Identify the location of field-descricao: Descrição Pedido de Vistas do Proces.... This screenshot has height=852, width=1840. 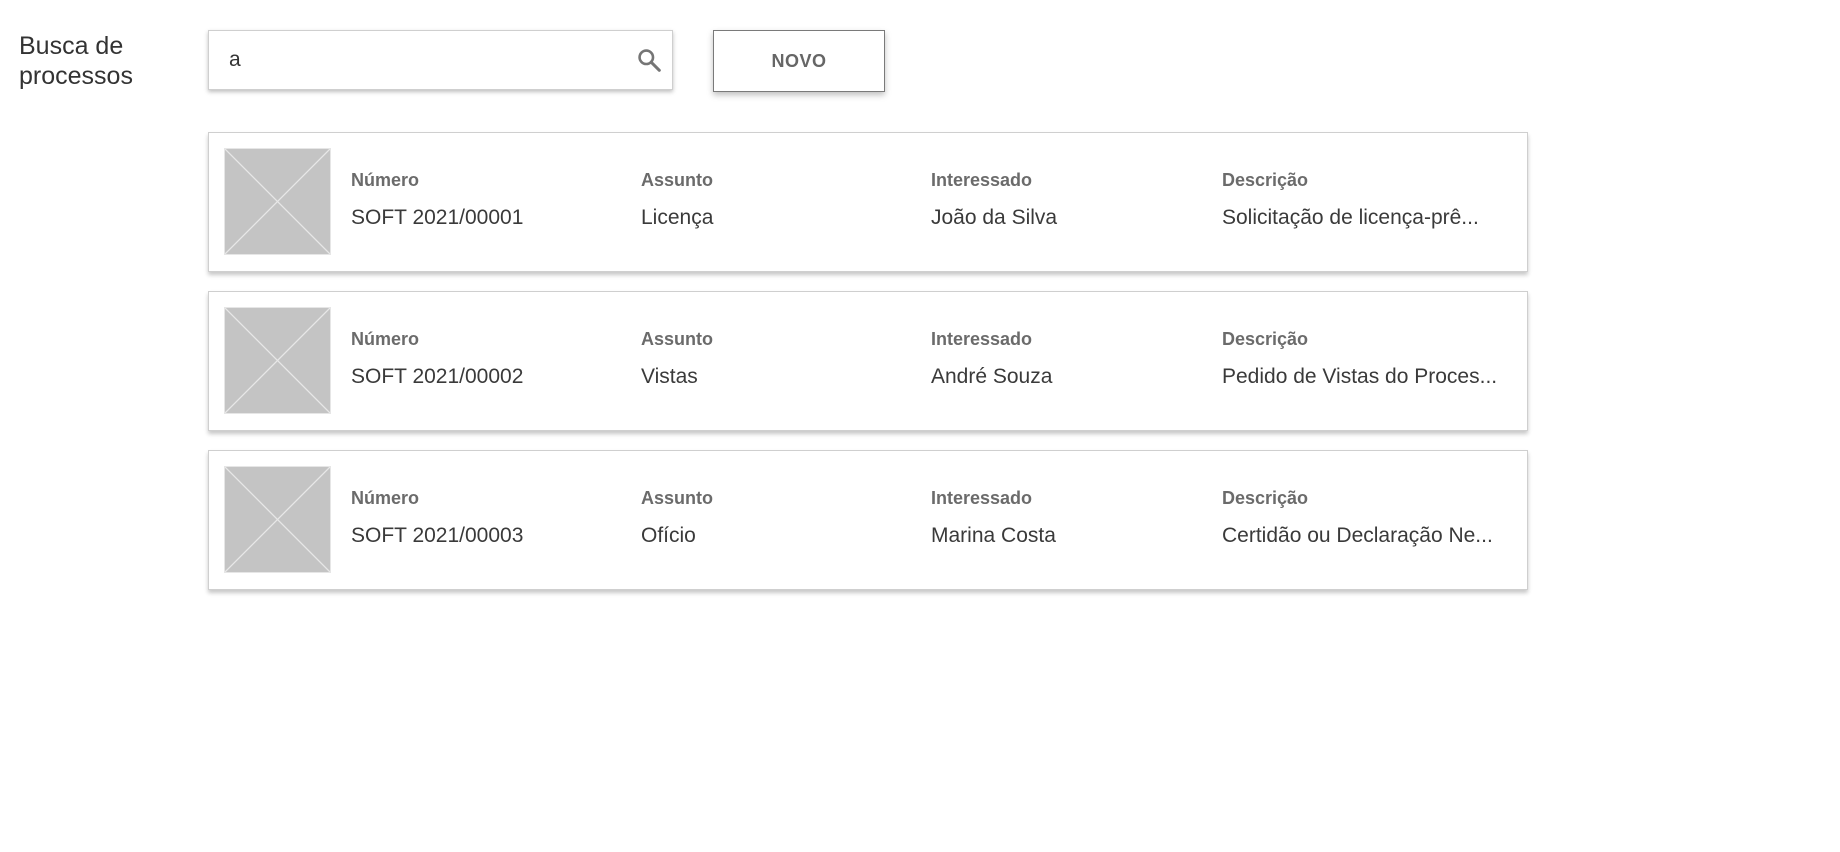
(1367, 359).